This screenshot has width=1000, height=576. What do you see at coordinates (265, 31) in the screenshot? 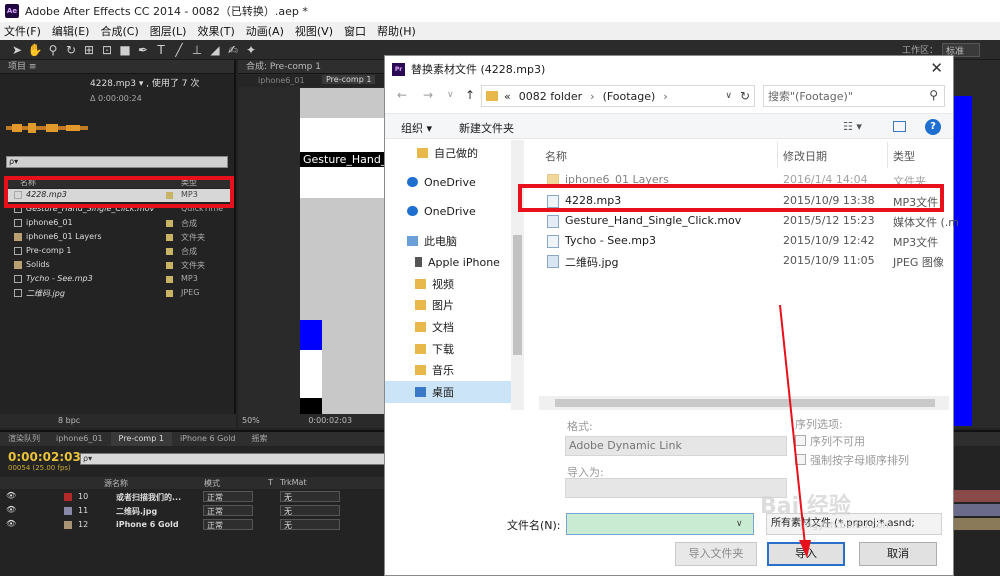
I see `menu-animation: 动画(A)` at bounding box center [265, 31].